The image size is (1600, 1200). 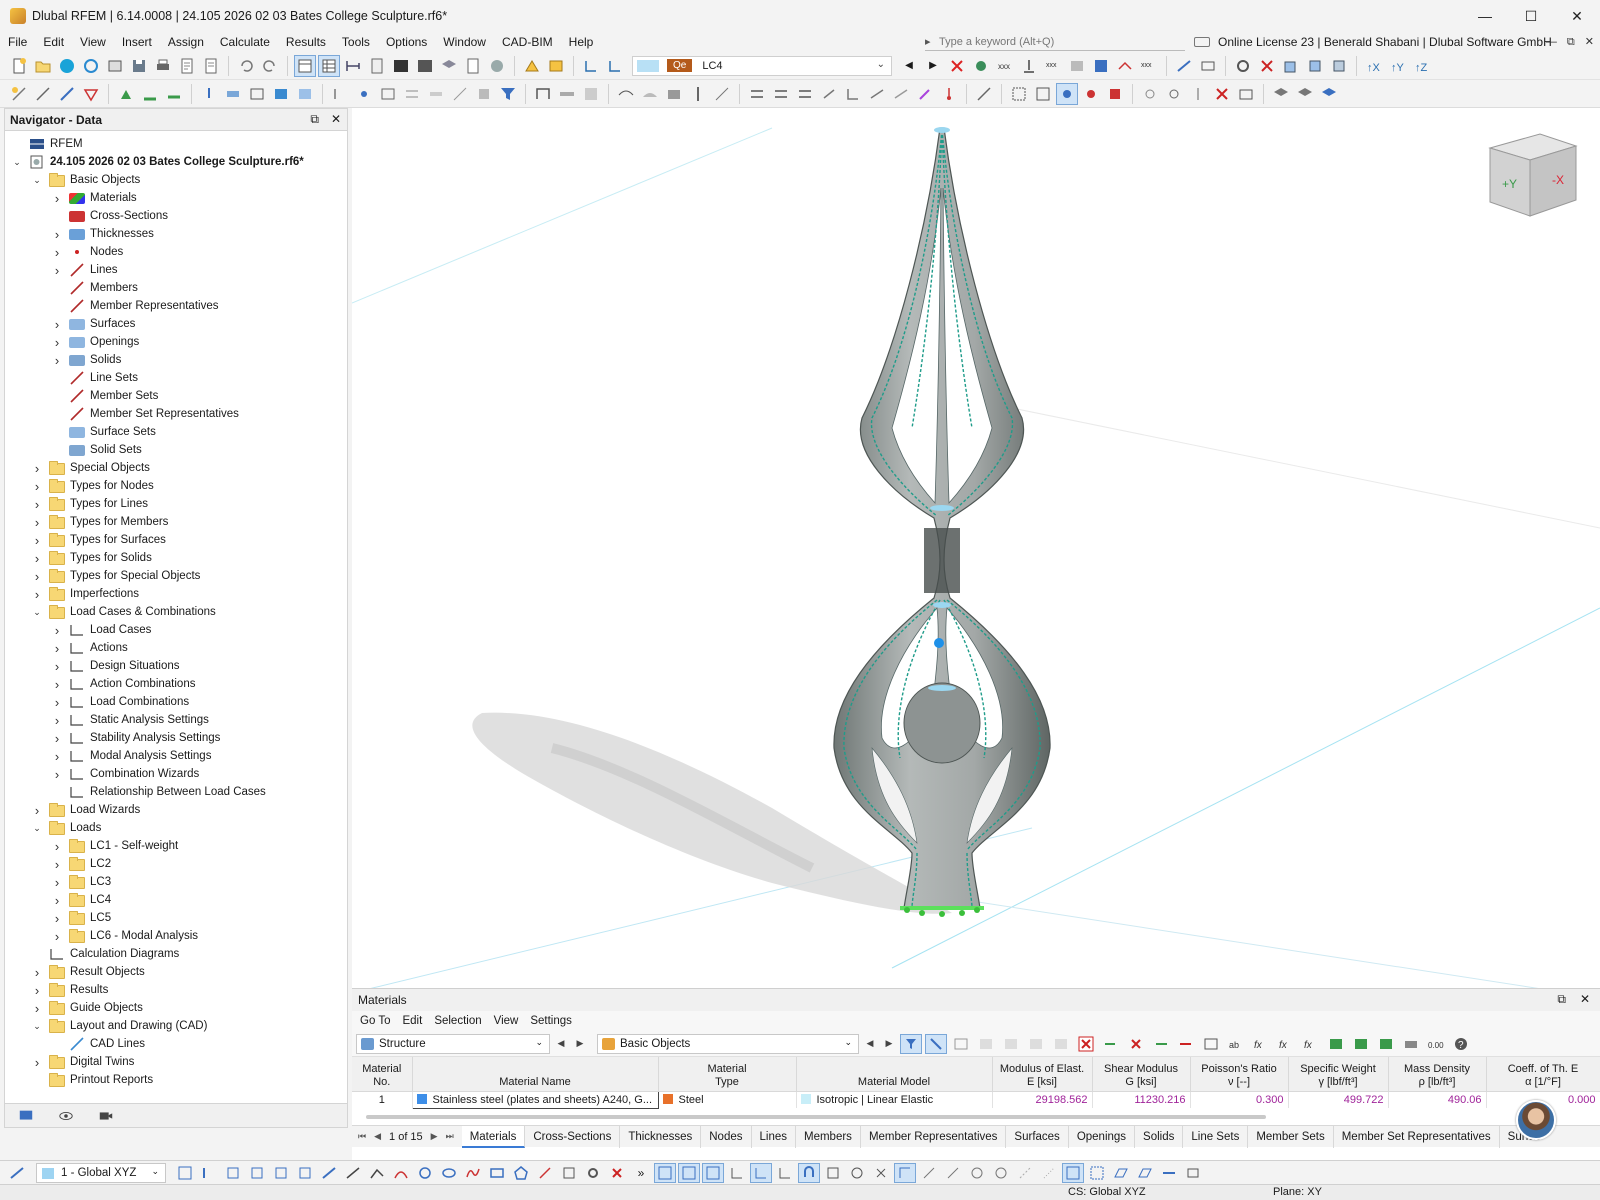 I want to click on menu-options: Options, so click(x=406, y=42).